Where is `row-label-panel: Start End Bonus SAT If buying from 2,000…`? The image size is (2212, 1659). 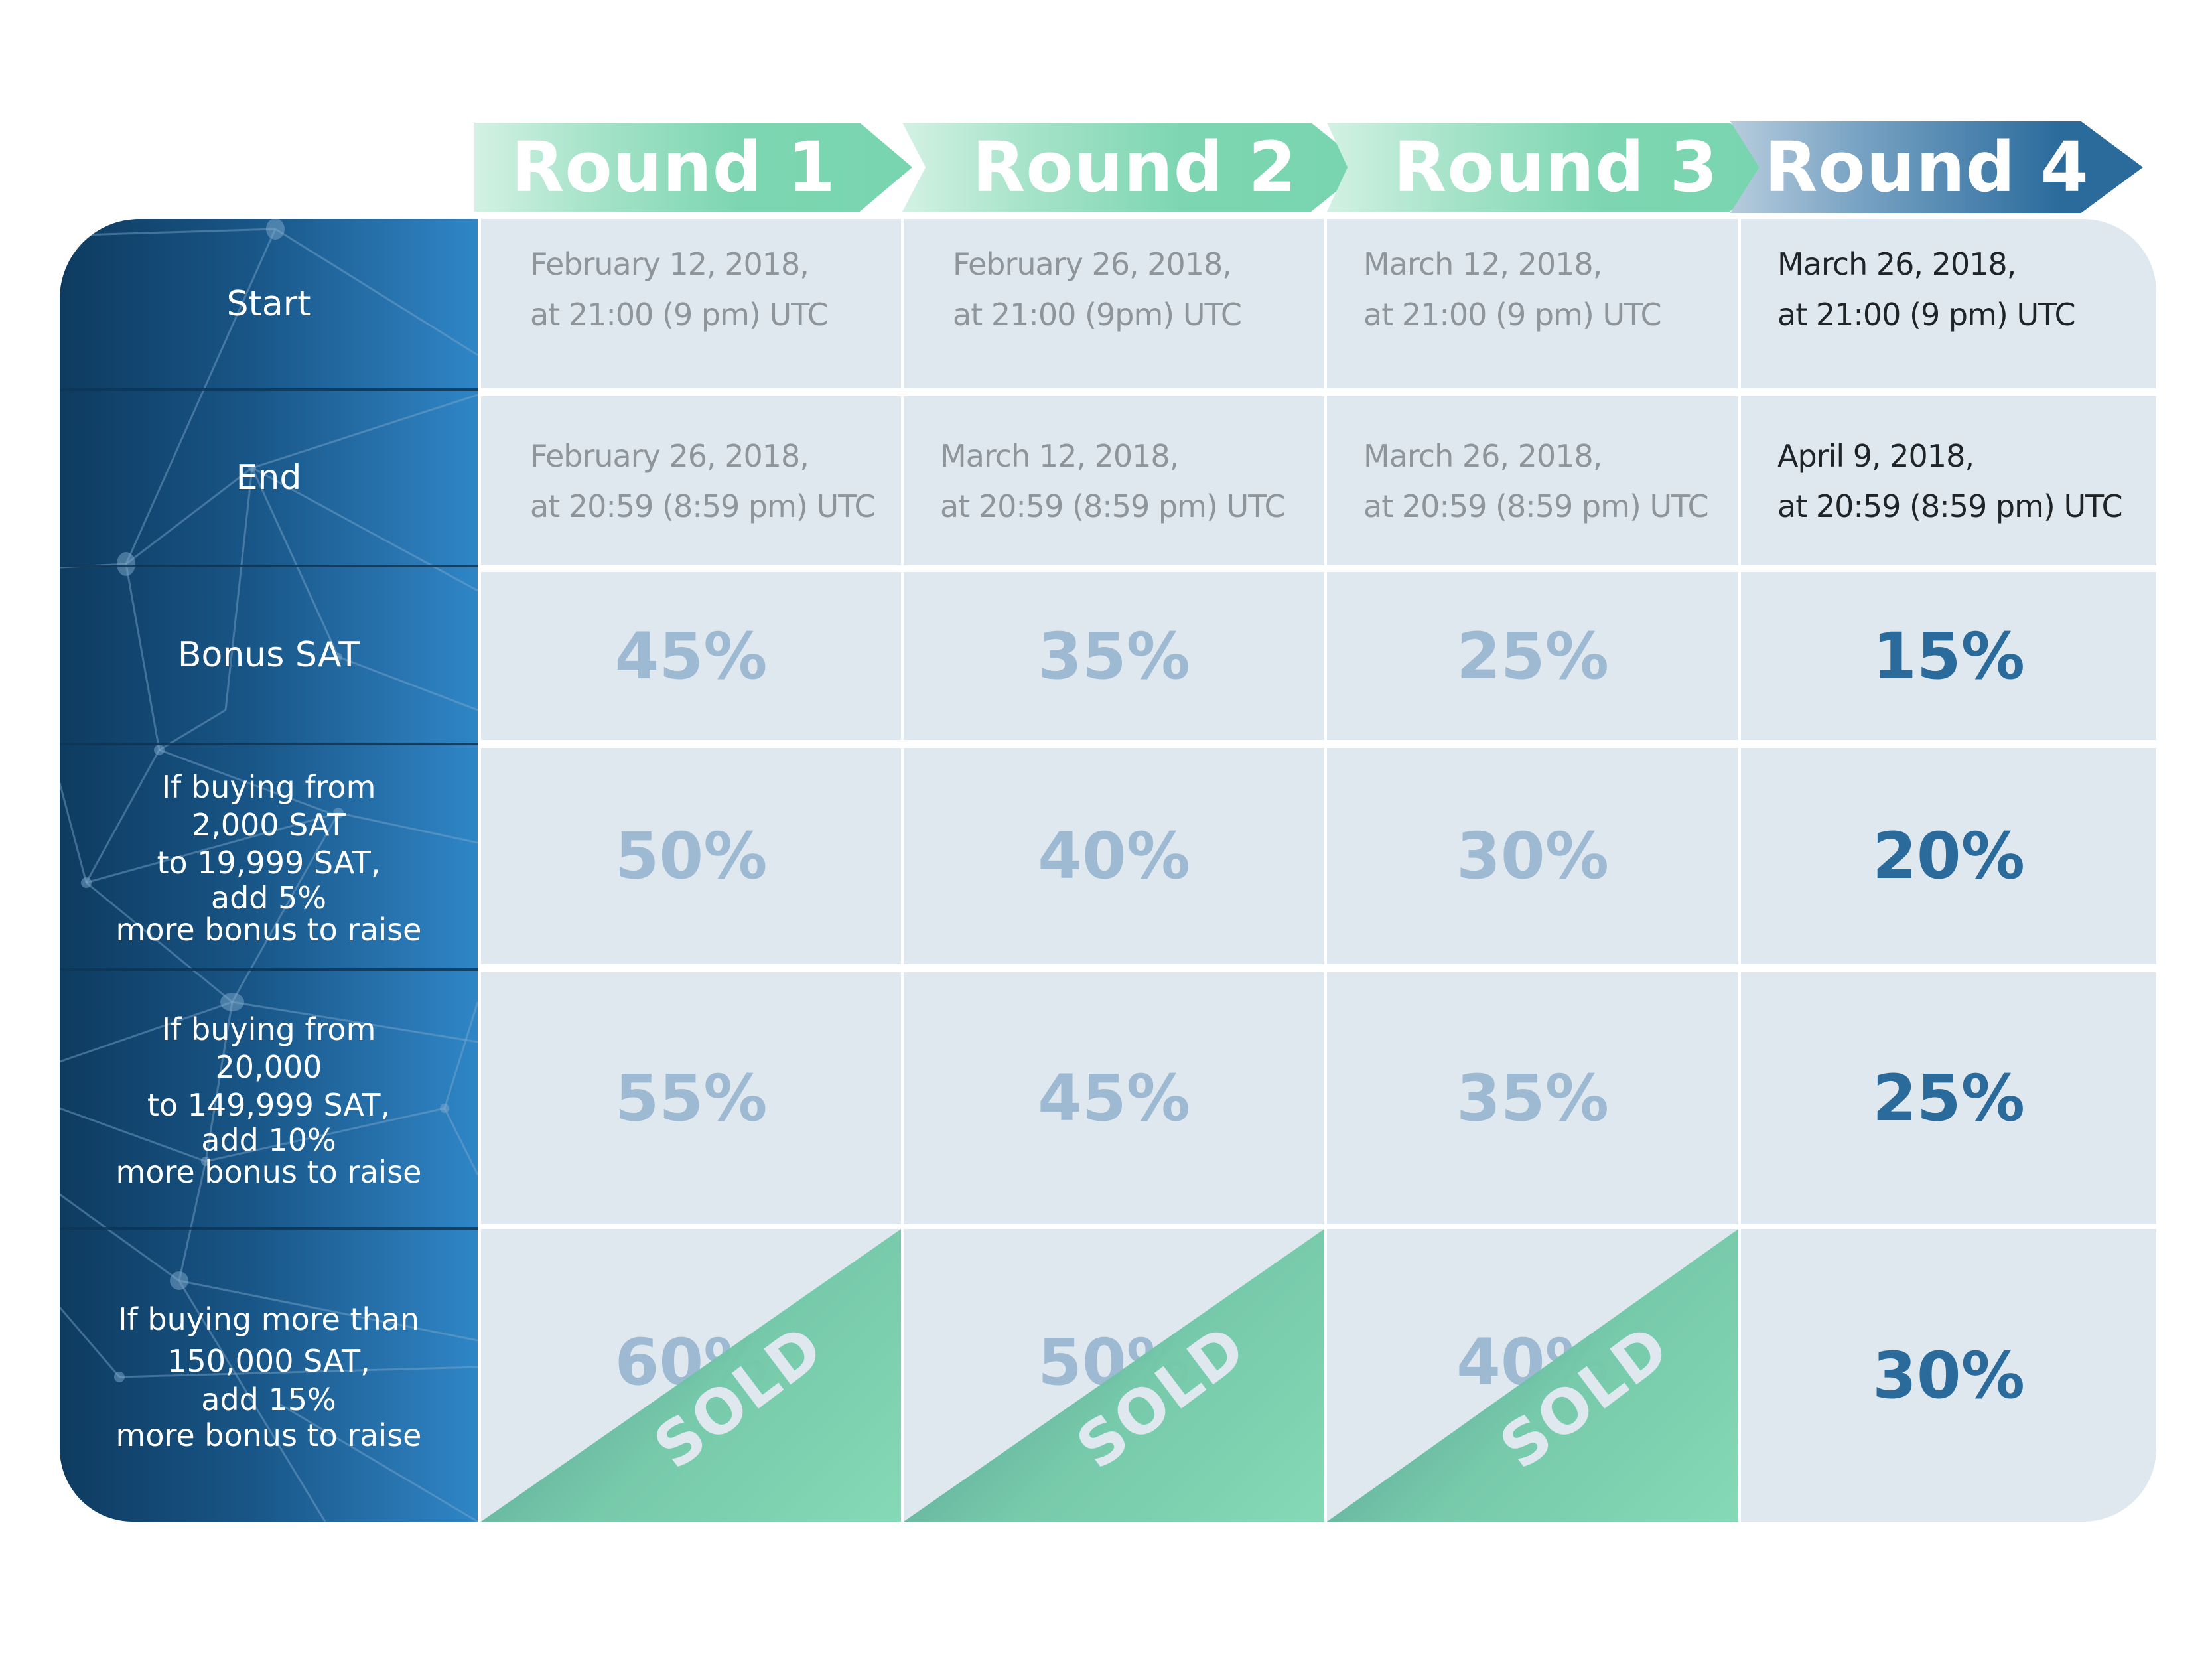
row-label-panel: Start End Bonus SAT If buying from 2,000… is located at coordinates (269, 870).